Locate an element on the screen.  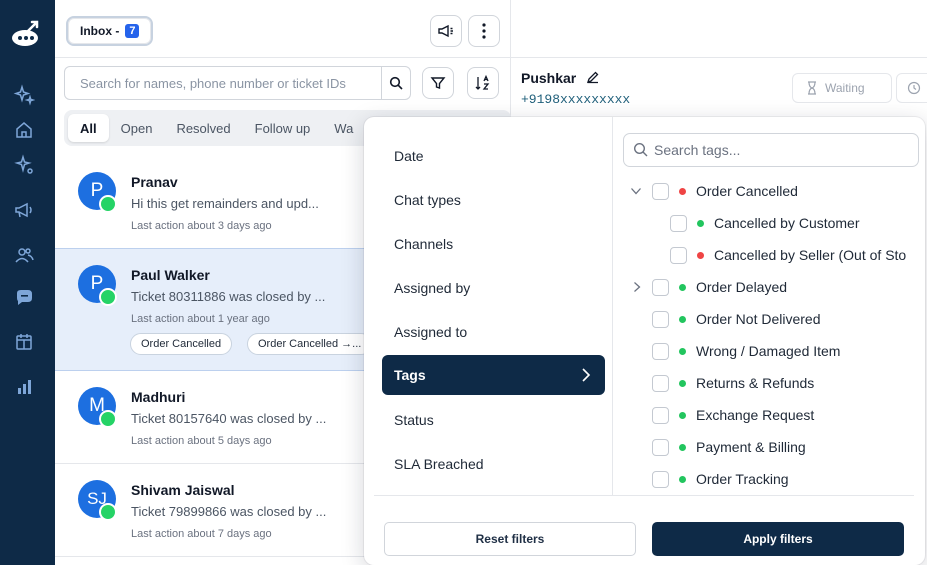
more-options-button is located at coordinates (484, 31).